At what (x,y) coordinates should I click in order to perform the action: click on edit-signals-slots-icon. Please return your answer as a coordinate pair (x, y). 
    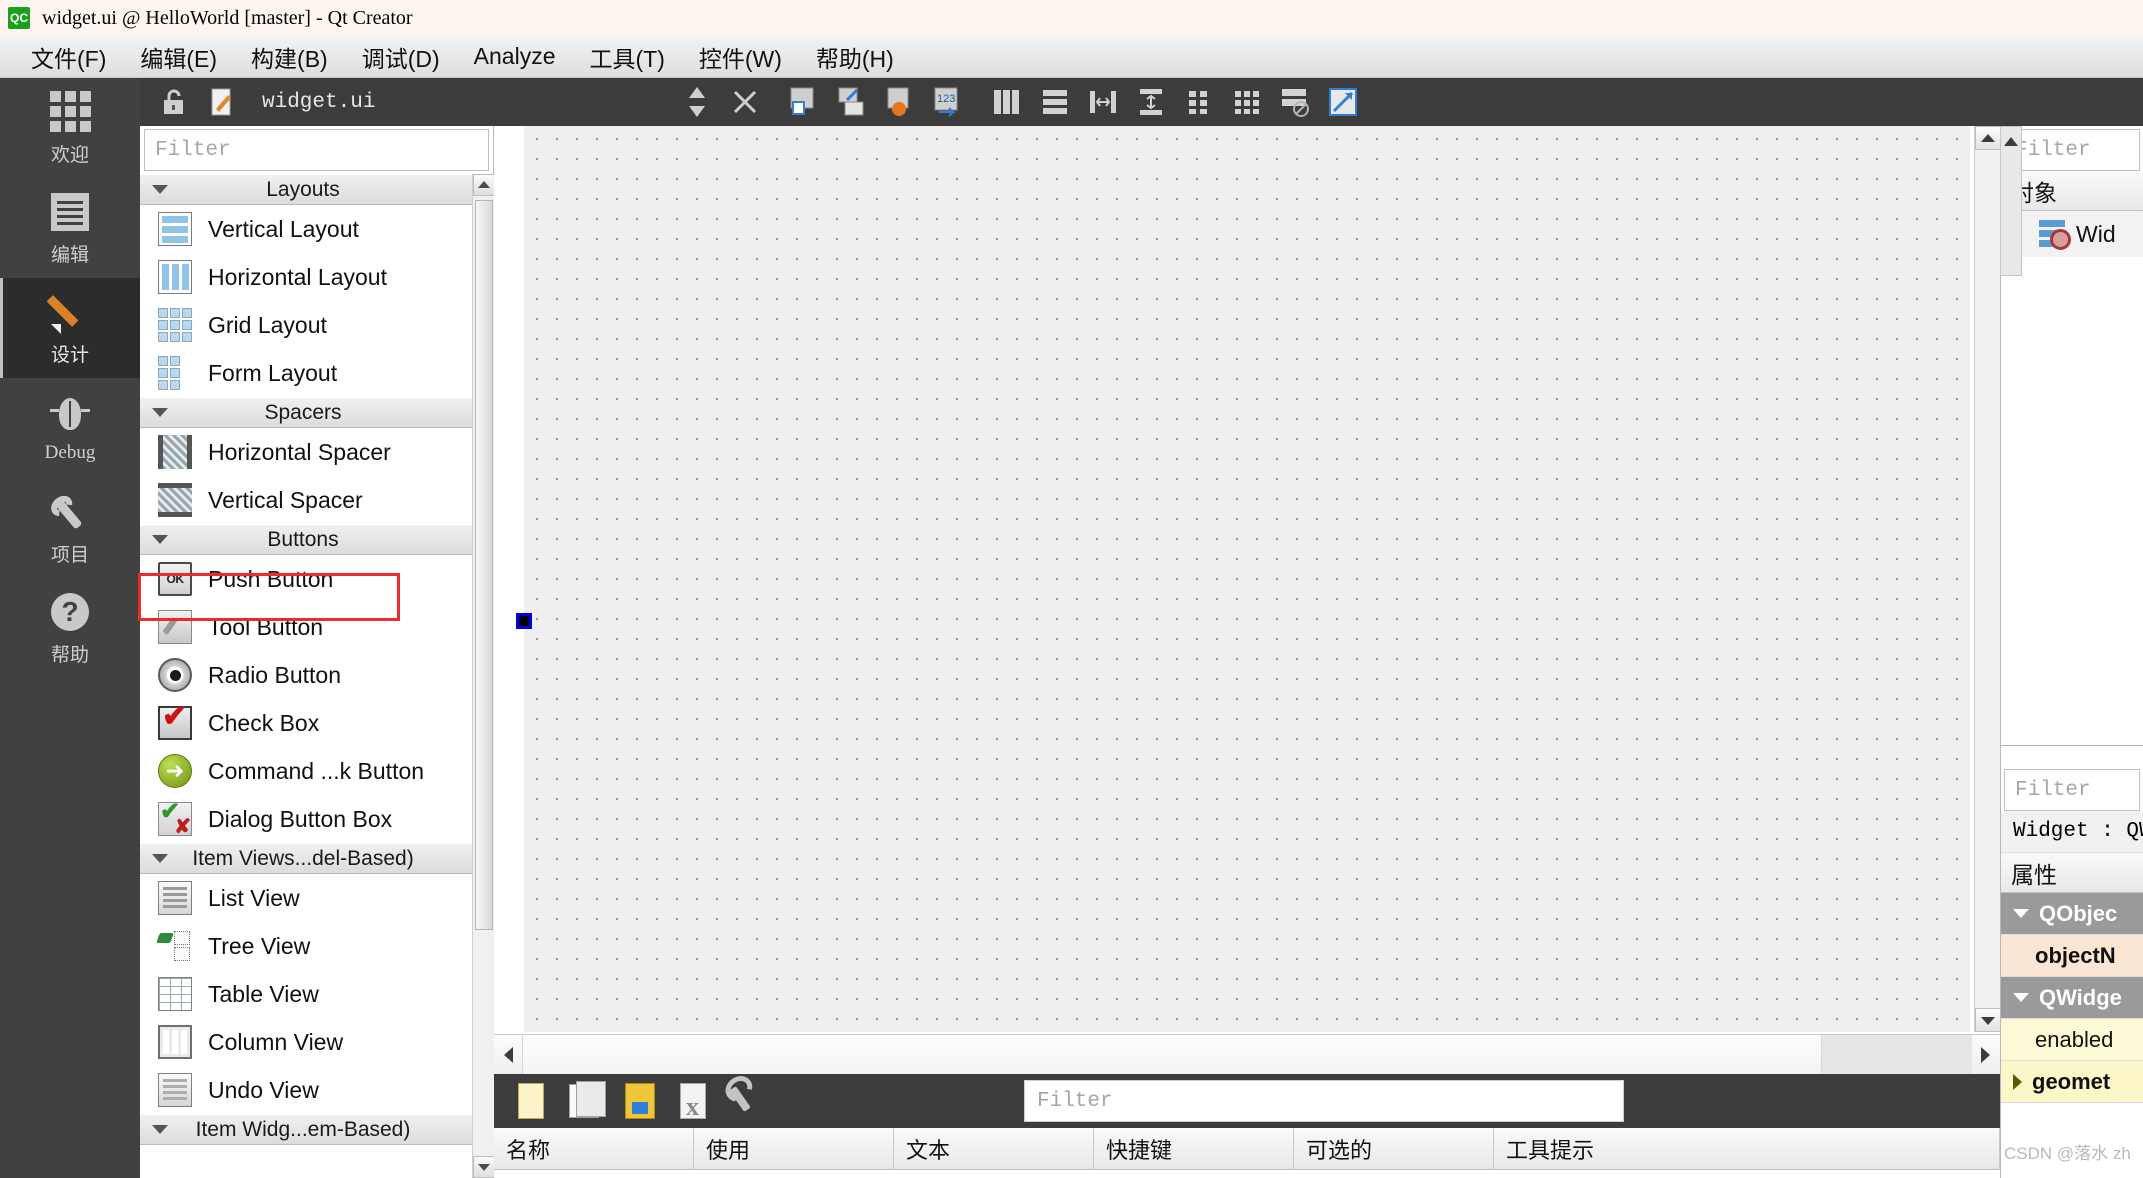
    Looking at the image, I should click on (851, 102).